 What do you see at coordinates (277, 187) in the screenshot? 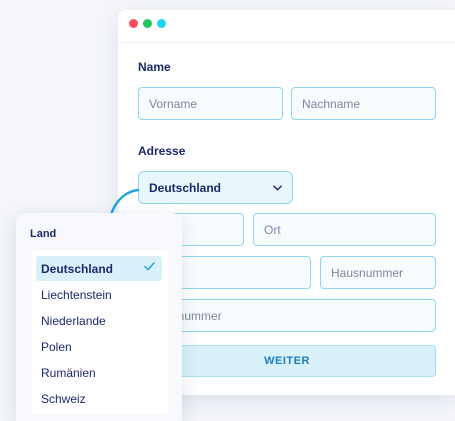
I see `chevron-down-icon` at bounding box center [277, 187].